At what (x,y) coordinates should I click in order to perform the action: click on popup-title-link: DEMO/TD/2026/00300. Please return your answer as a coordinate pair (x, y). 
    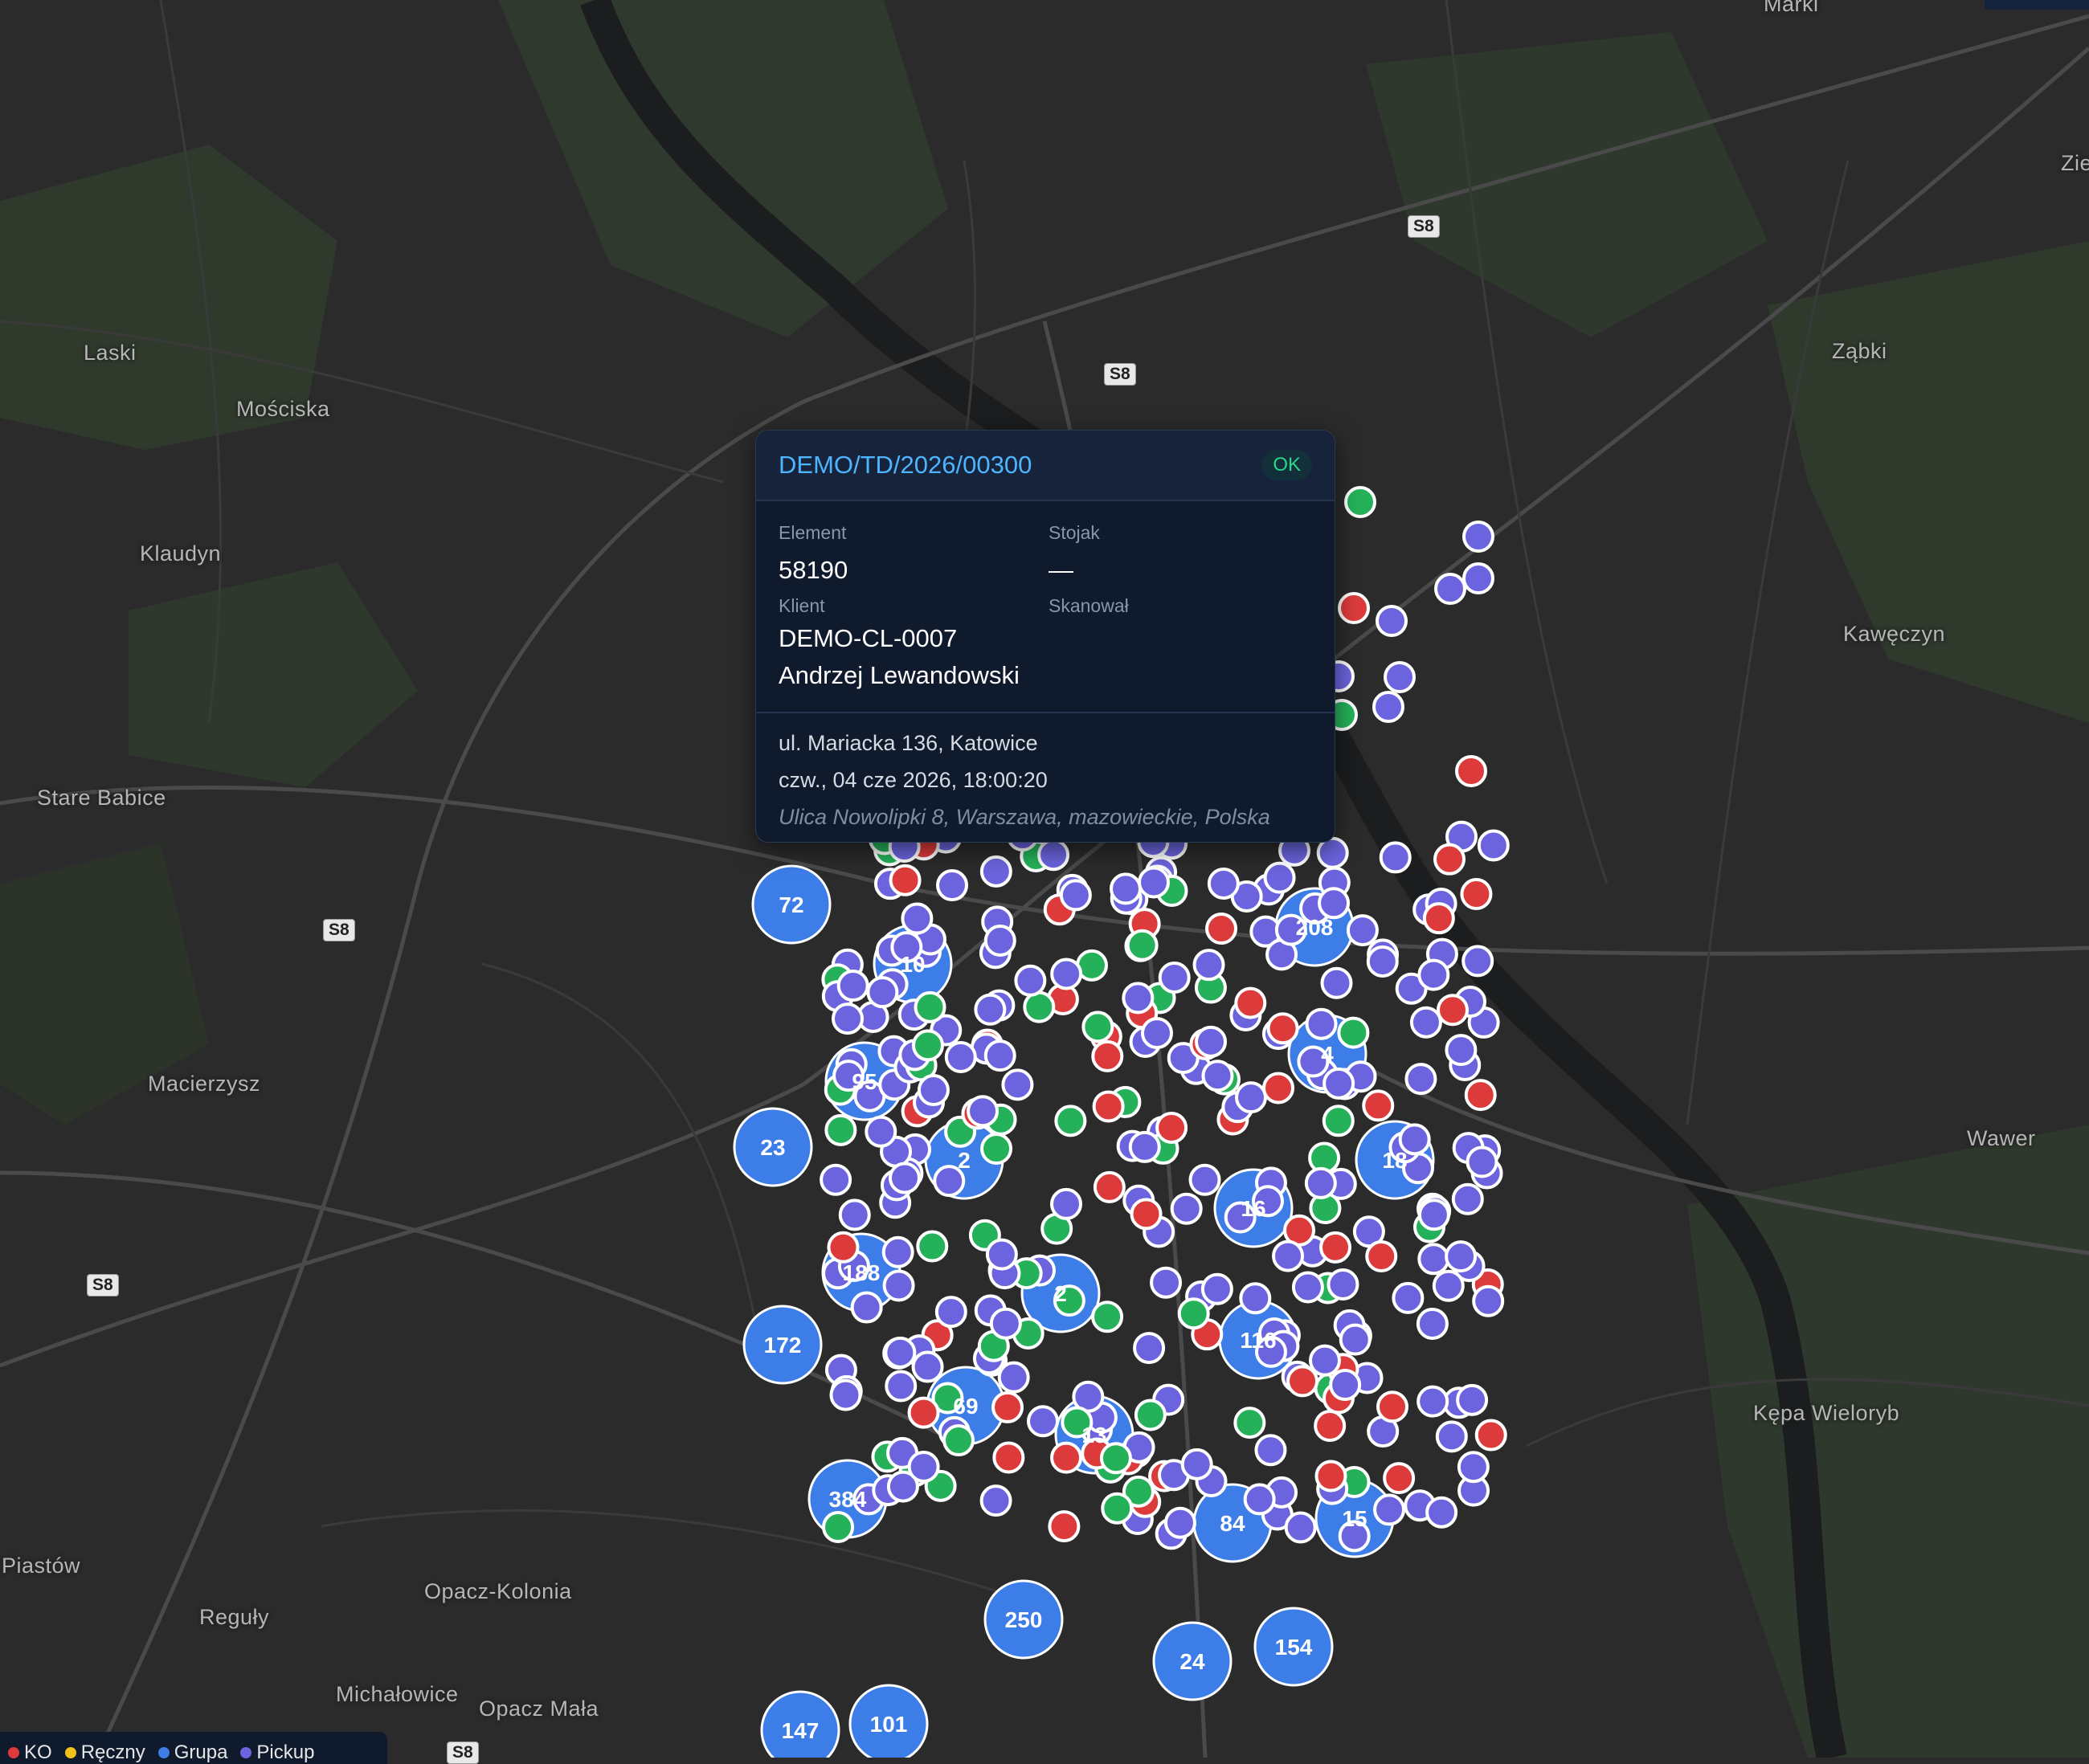
    Looking at the image, I should click on (905, 465).